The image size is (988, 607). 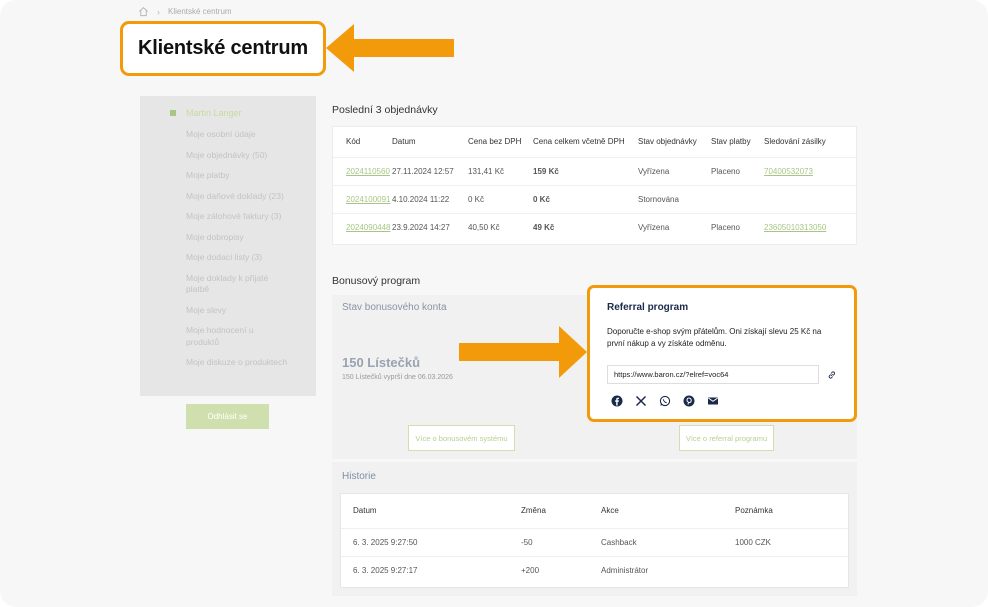 What do you see at coordinates (243, 217) in the screenshot?
I see `sidebar-item: · Moje zálohové faktury (3)` at bounding box center [243, 217].